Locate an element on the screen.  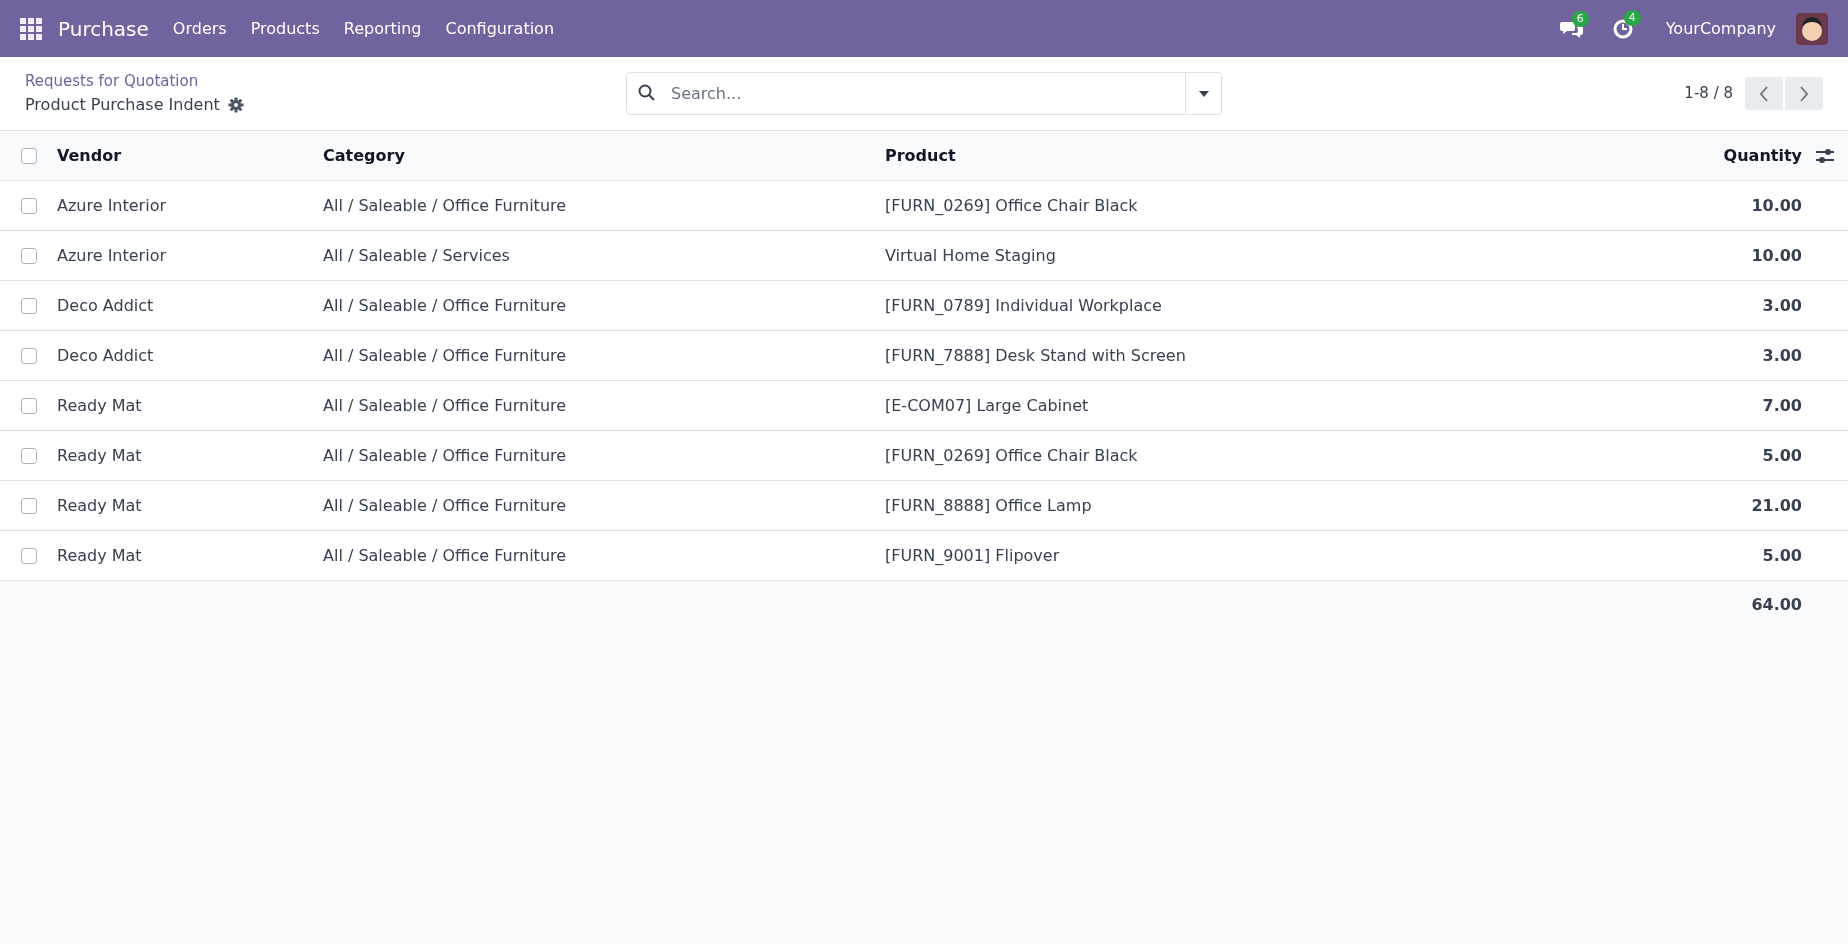
search-icon is located at coordinates (647, 93).